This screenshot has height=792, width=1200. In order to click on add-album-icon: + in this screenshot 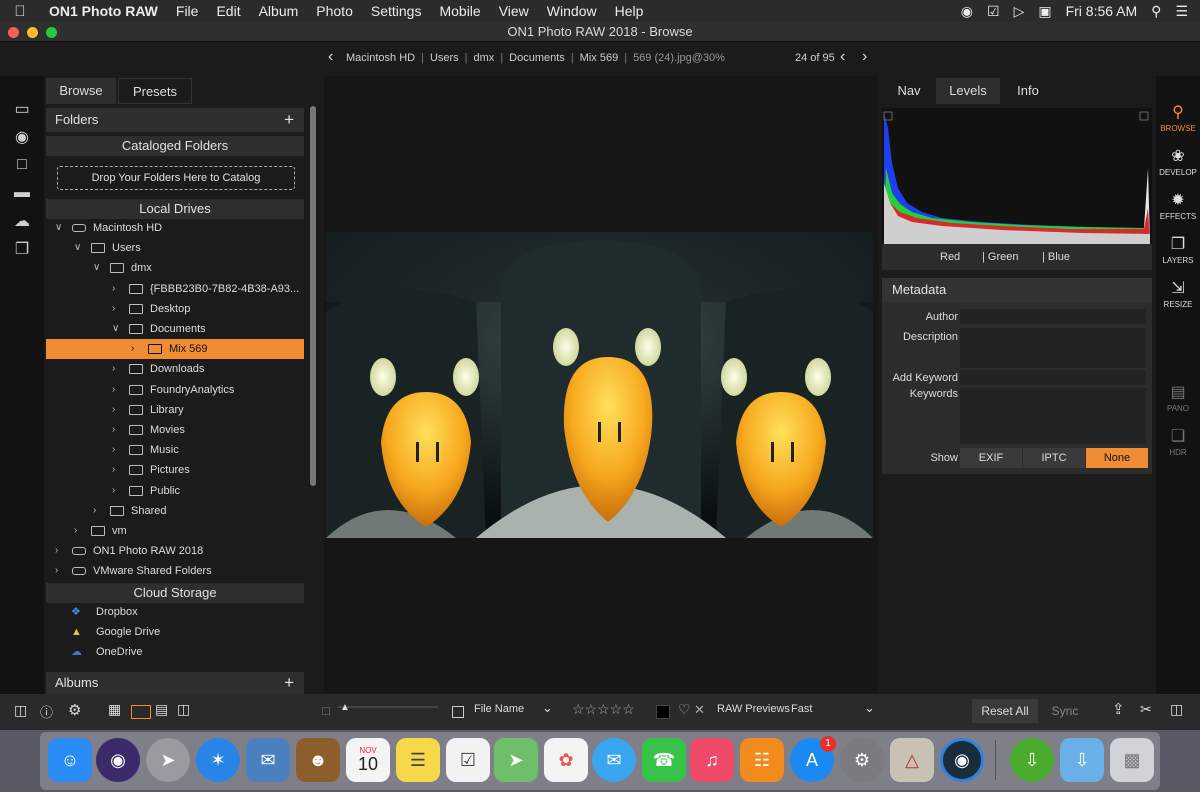, I will do `click(289, 683)`.